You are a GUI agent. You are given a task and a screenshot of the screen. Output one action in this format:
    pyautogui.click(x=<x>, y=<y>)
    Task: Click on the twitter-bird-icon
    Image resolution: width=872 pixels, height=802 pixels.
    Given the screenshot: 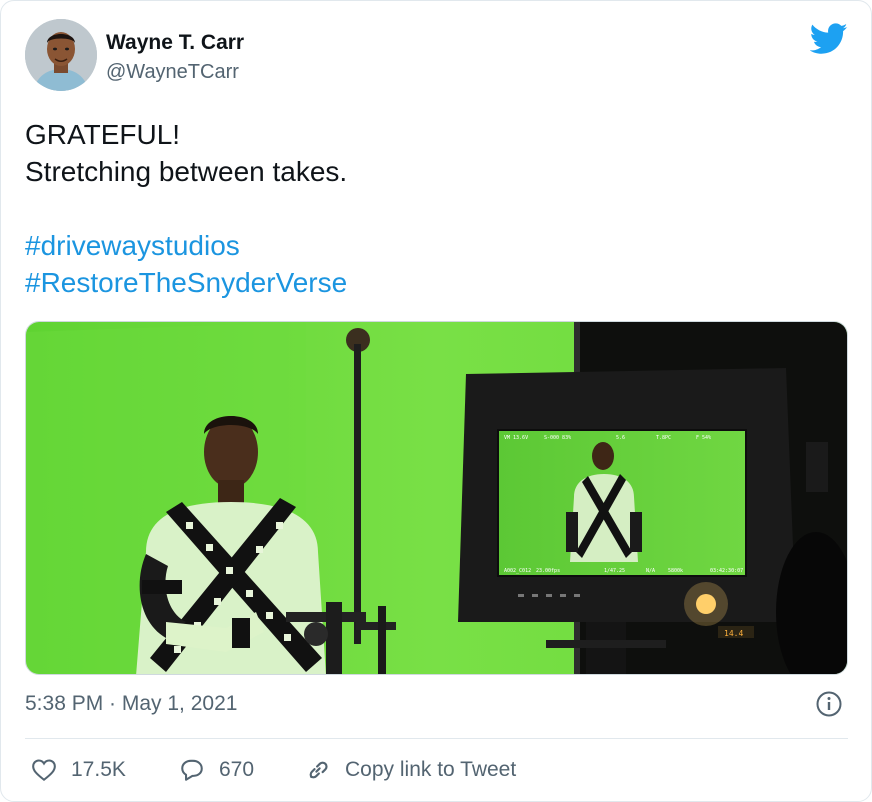 What is the action you would take?
    pyautogui.click(x=828, y=39)
    